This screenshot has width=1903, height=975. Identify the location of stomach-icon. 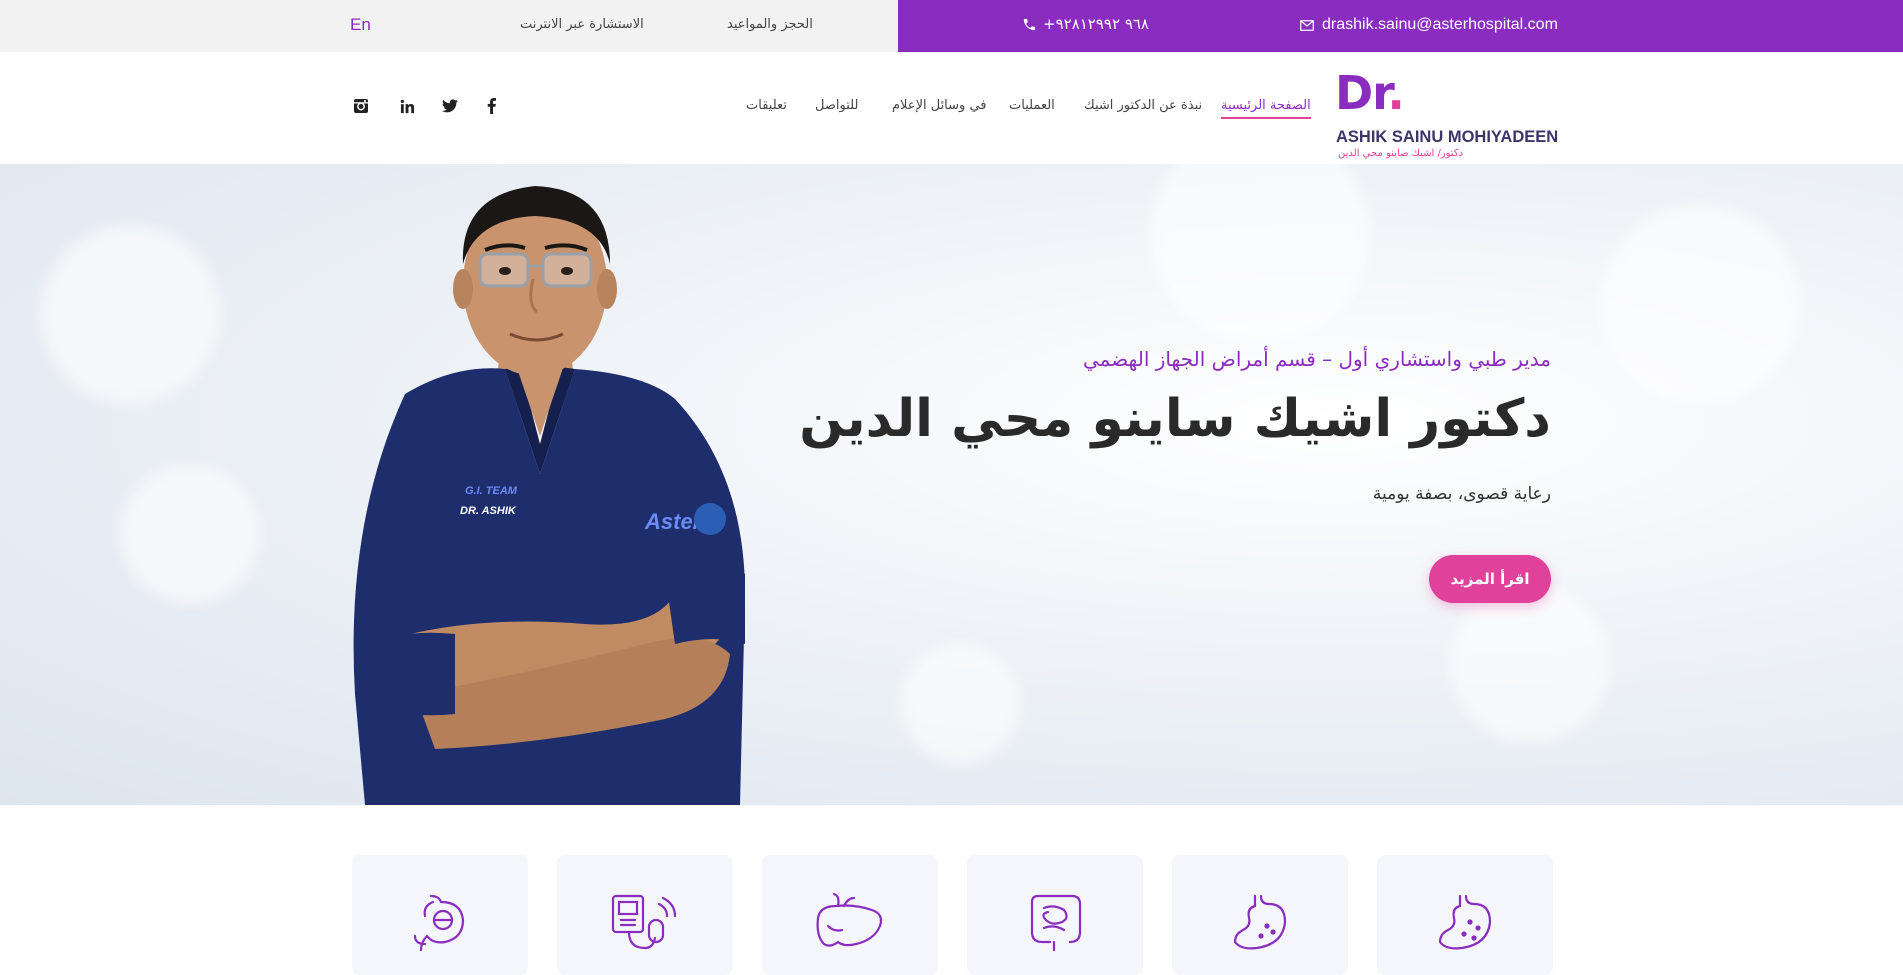
(1260, 922).